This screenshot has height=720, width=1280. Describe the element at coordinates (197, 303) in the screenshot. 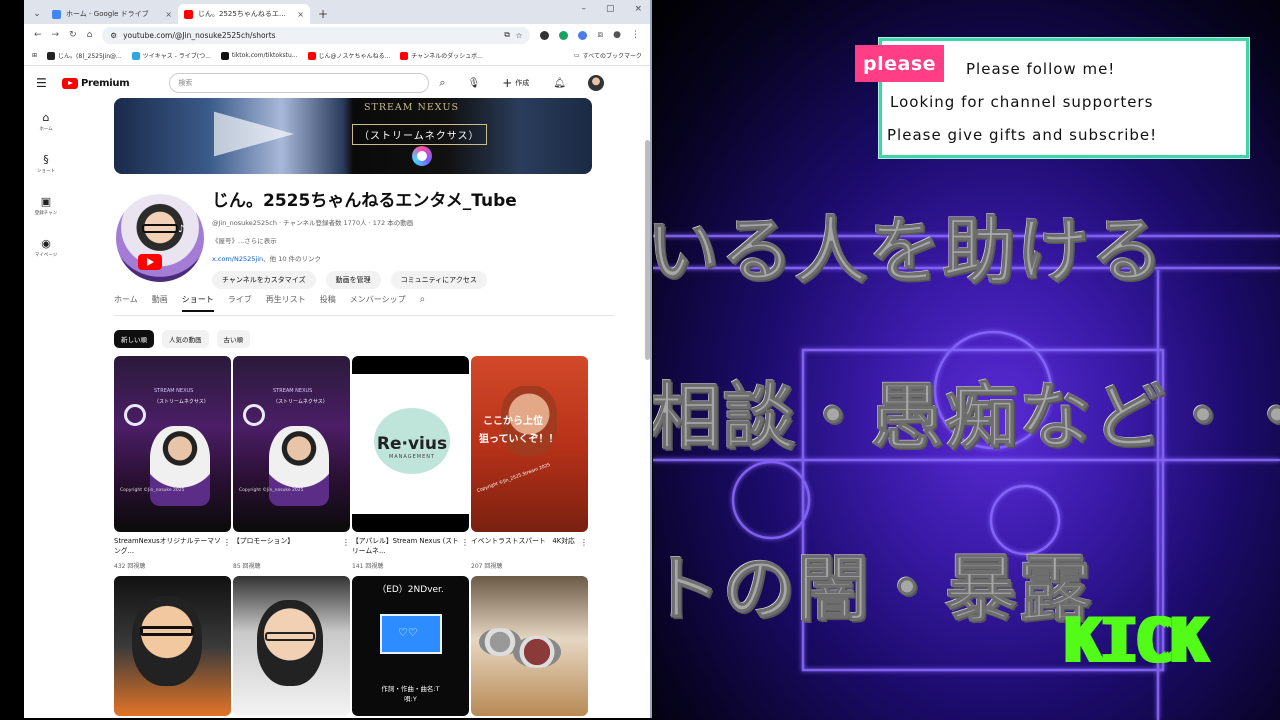

I see `tab-shorts: ショート` at that location.